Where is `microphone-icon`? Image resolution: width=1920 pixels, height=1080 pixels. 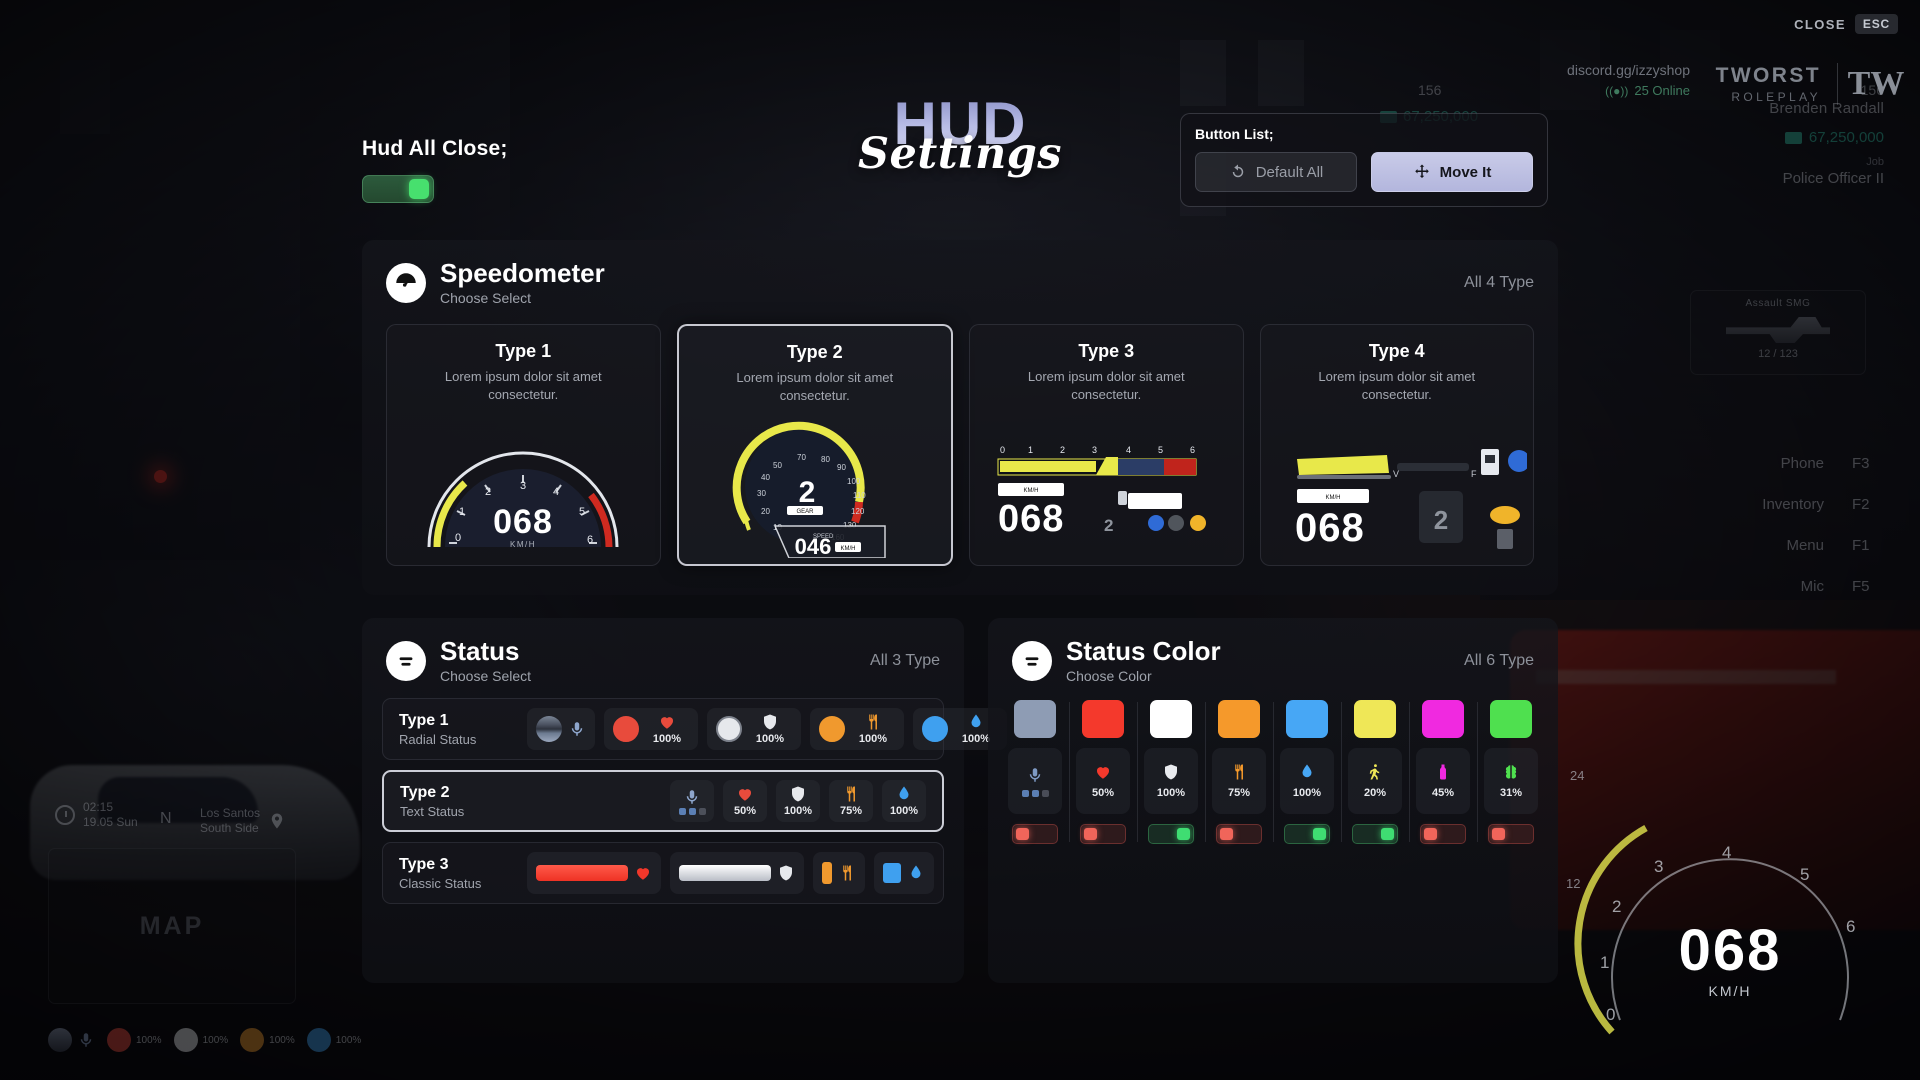
microphone-icon is located at coordinates (577, 729).